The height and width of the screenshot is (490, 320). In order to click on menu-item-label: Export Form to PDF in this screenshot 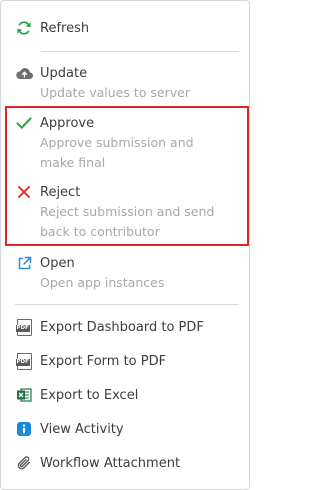, I will do `click(103, 361)`.